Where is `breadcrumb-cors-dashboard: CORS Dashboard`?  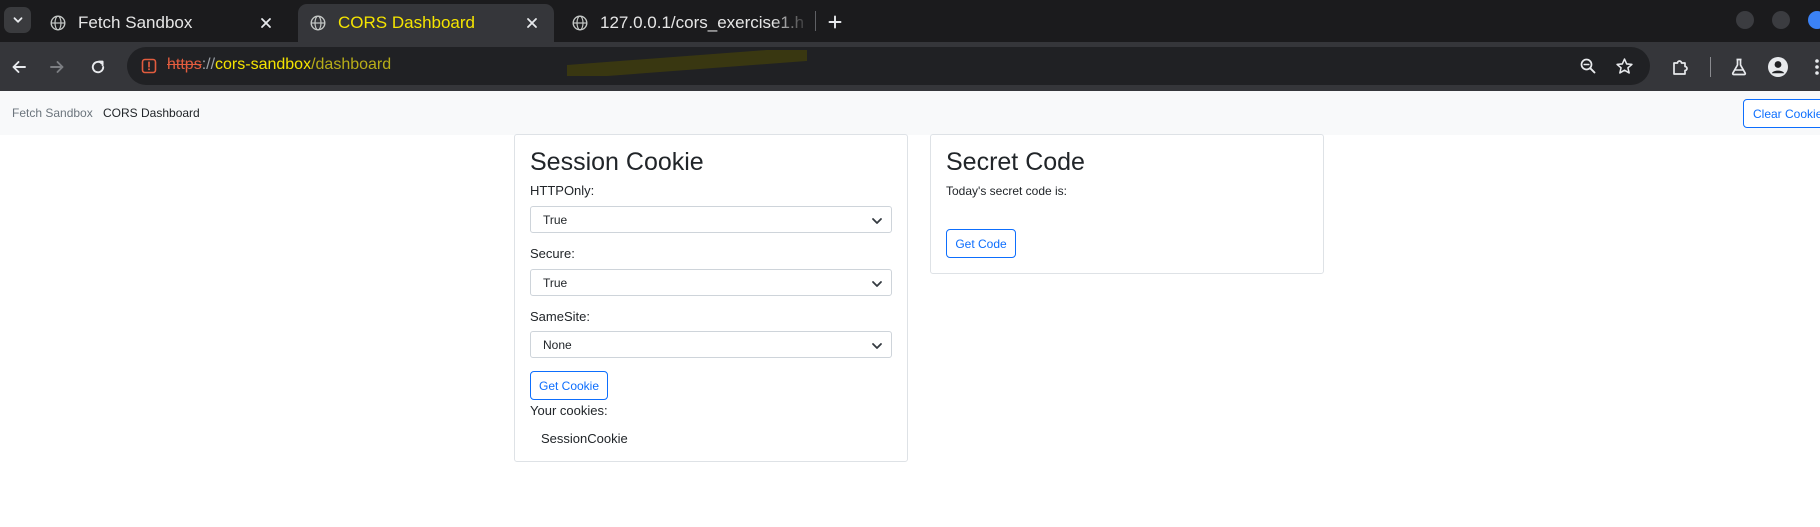 breadcrumb-cors-dashboard: CORS Dashboard is located at coordinates (151, 113).